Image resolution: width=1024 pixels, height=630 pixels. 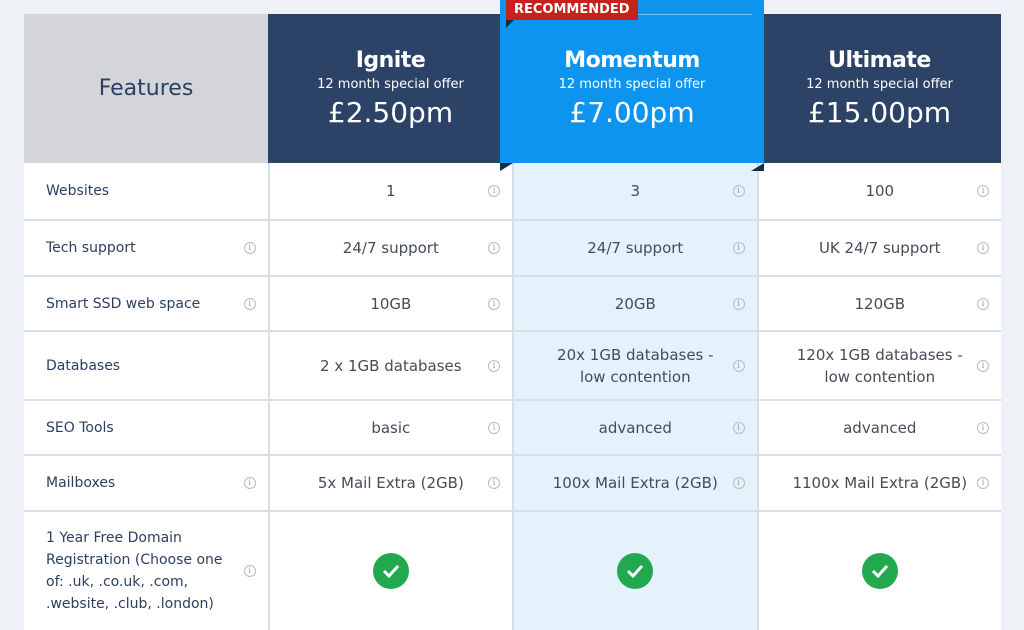 What do you see at coordinates (390, 60) in the screenshot?
I see `plan-name: Ignite` at bounding box center [390, 60].